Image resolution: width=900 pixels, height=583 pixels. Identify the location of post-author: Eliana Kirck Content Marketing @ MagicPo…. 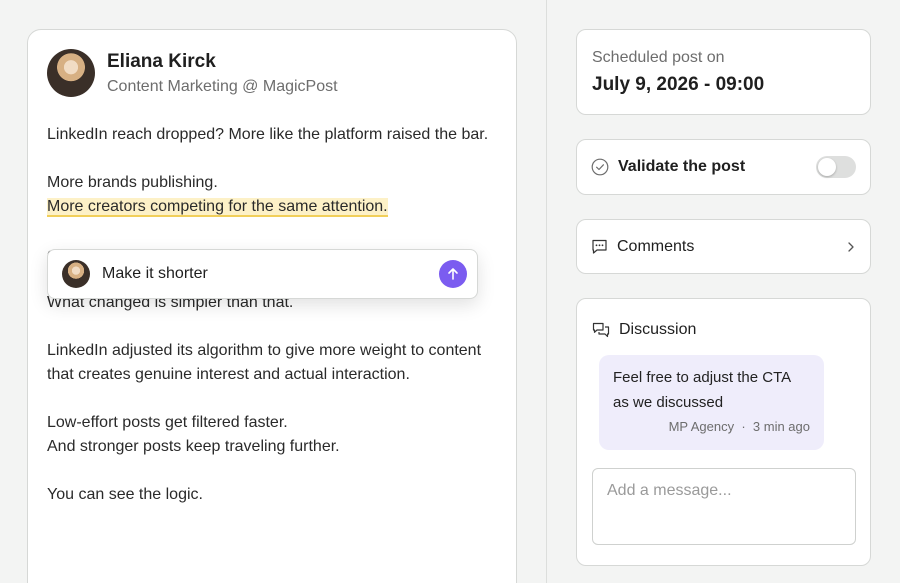
(192, 73).